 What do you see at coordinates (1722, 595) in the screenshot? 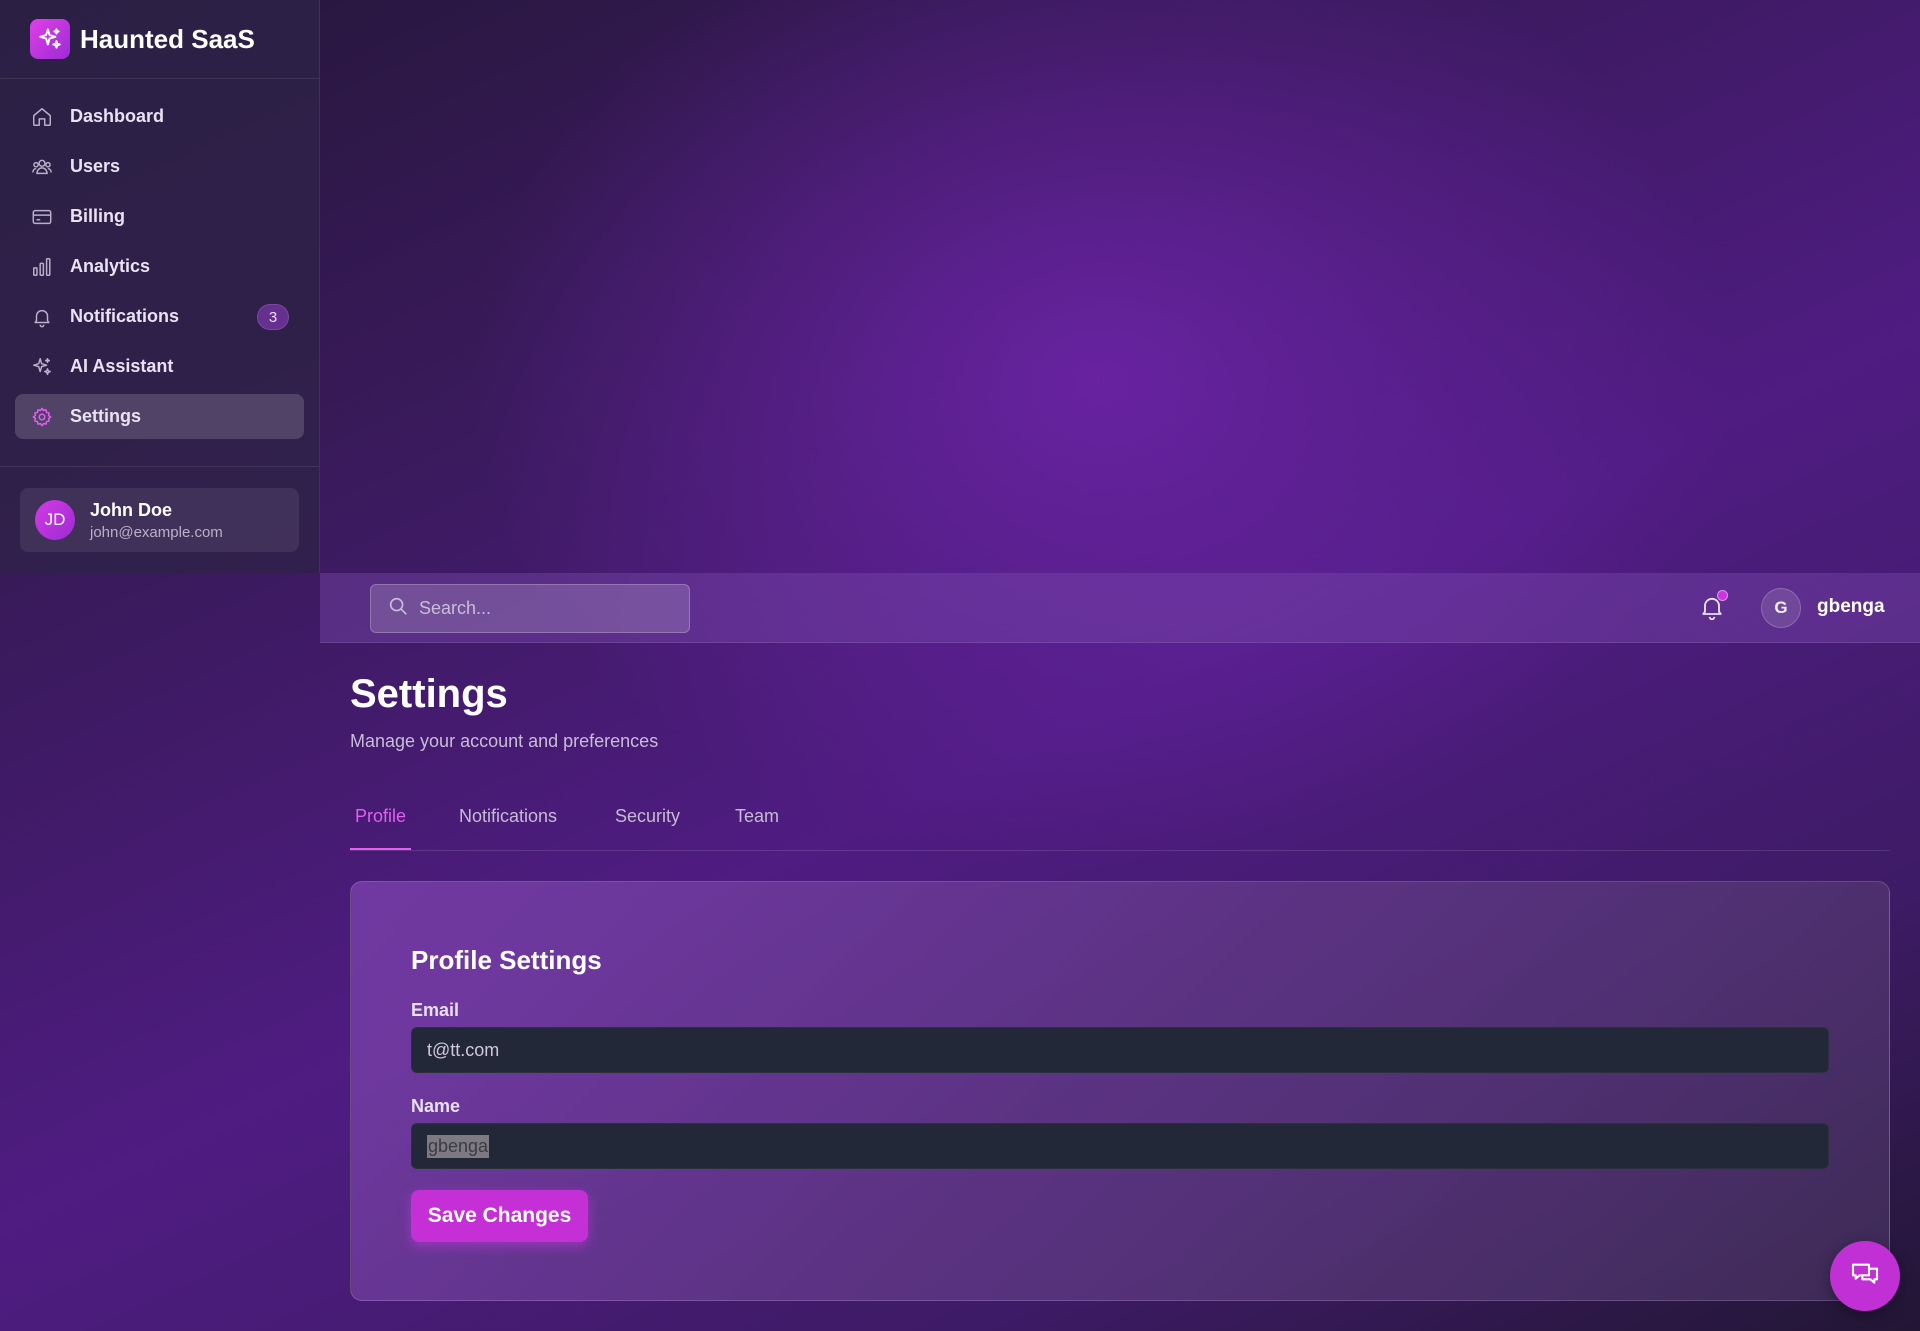
I see `notification-dot` at bounding box center [1722, 595].